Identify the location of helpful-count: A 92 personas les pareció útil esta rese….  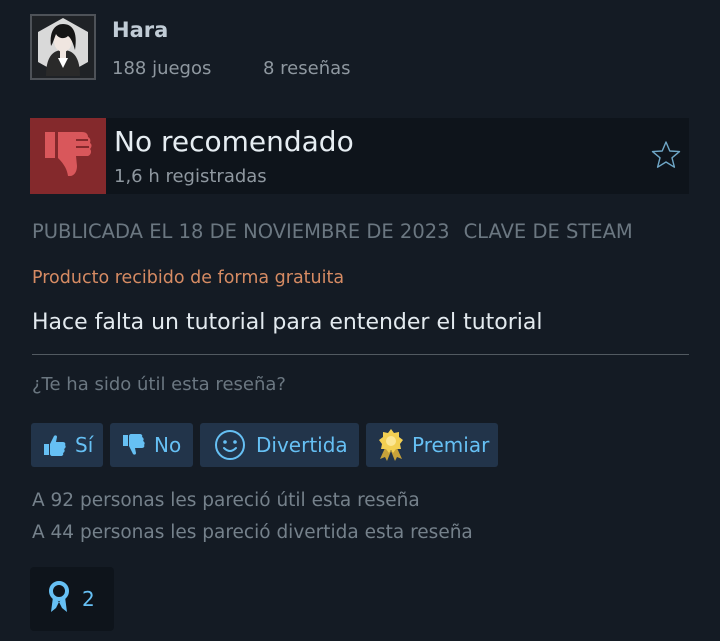
(226, 500).